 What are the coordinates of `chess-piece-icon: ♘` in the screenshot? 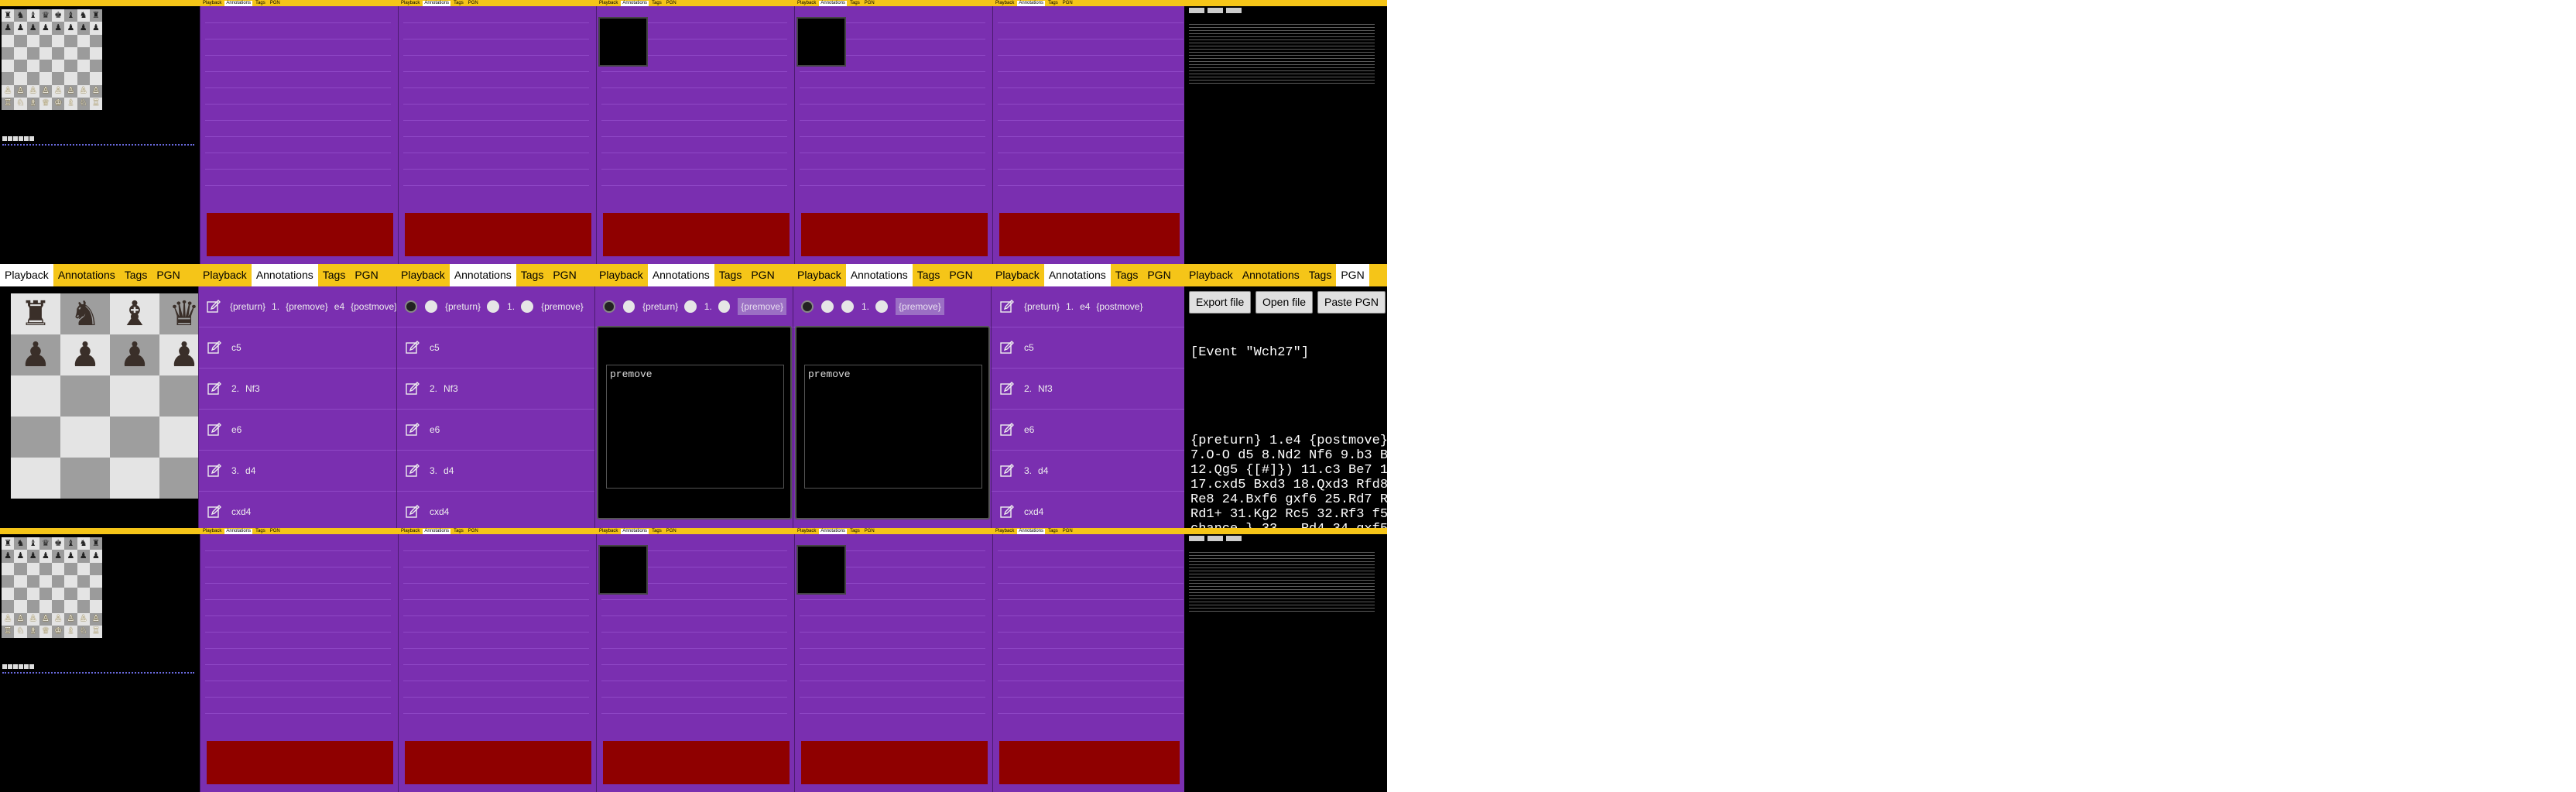 It's located at (20, 103).